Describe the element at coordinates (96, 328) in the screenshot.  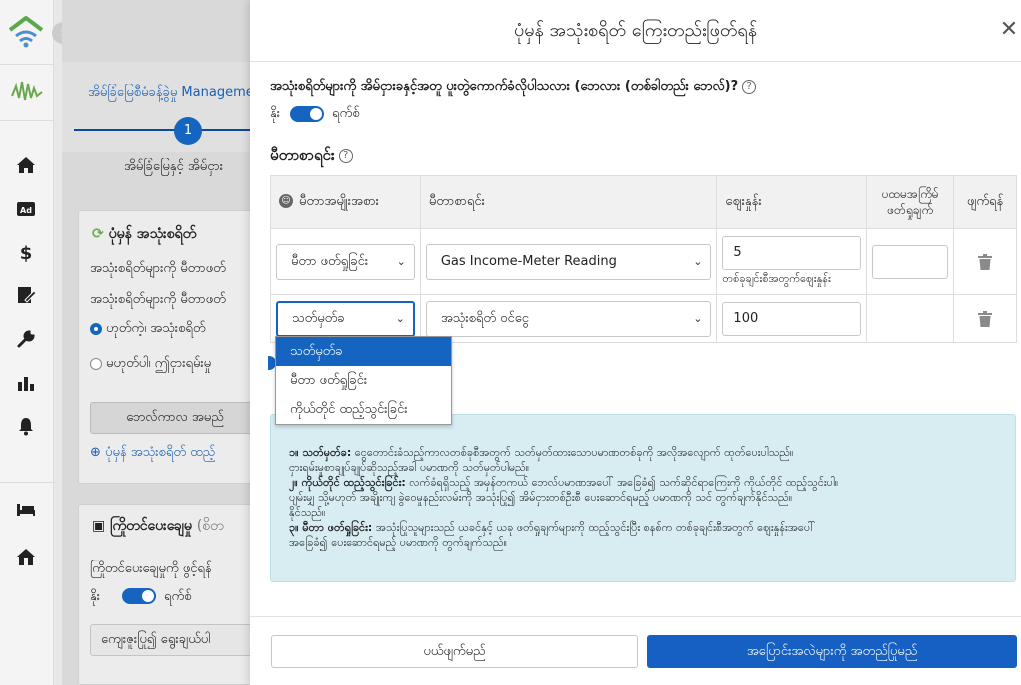
I see `radio-checked-icon` at that location.